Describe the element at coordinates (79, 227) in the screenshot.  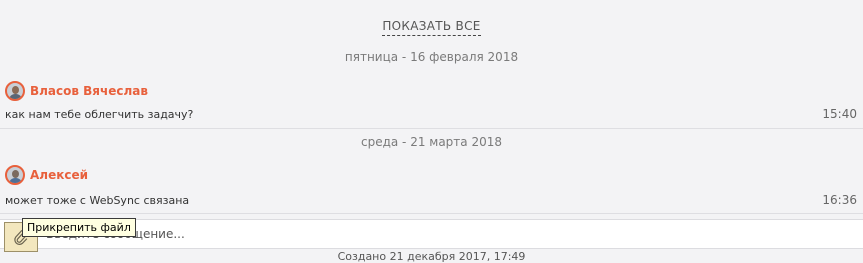
I see `attach-file-tooltip: Прикрепить файл` at that location.